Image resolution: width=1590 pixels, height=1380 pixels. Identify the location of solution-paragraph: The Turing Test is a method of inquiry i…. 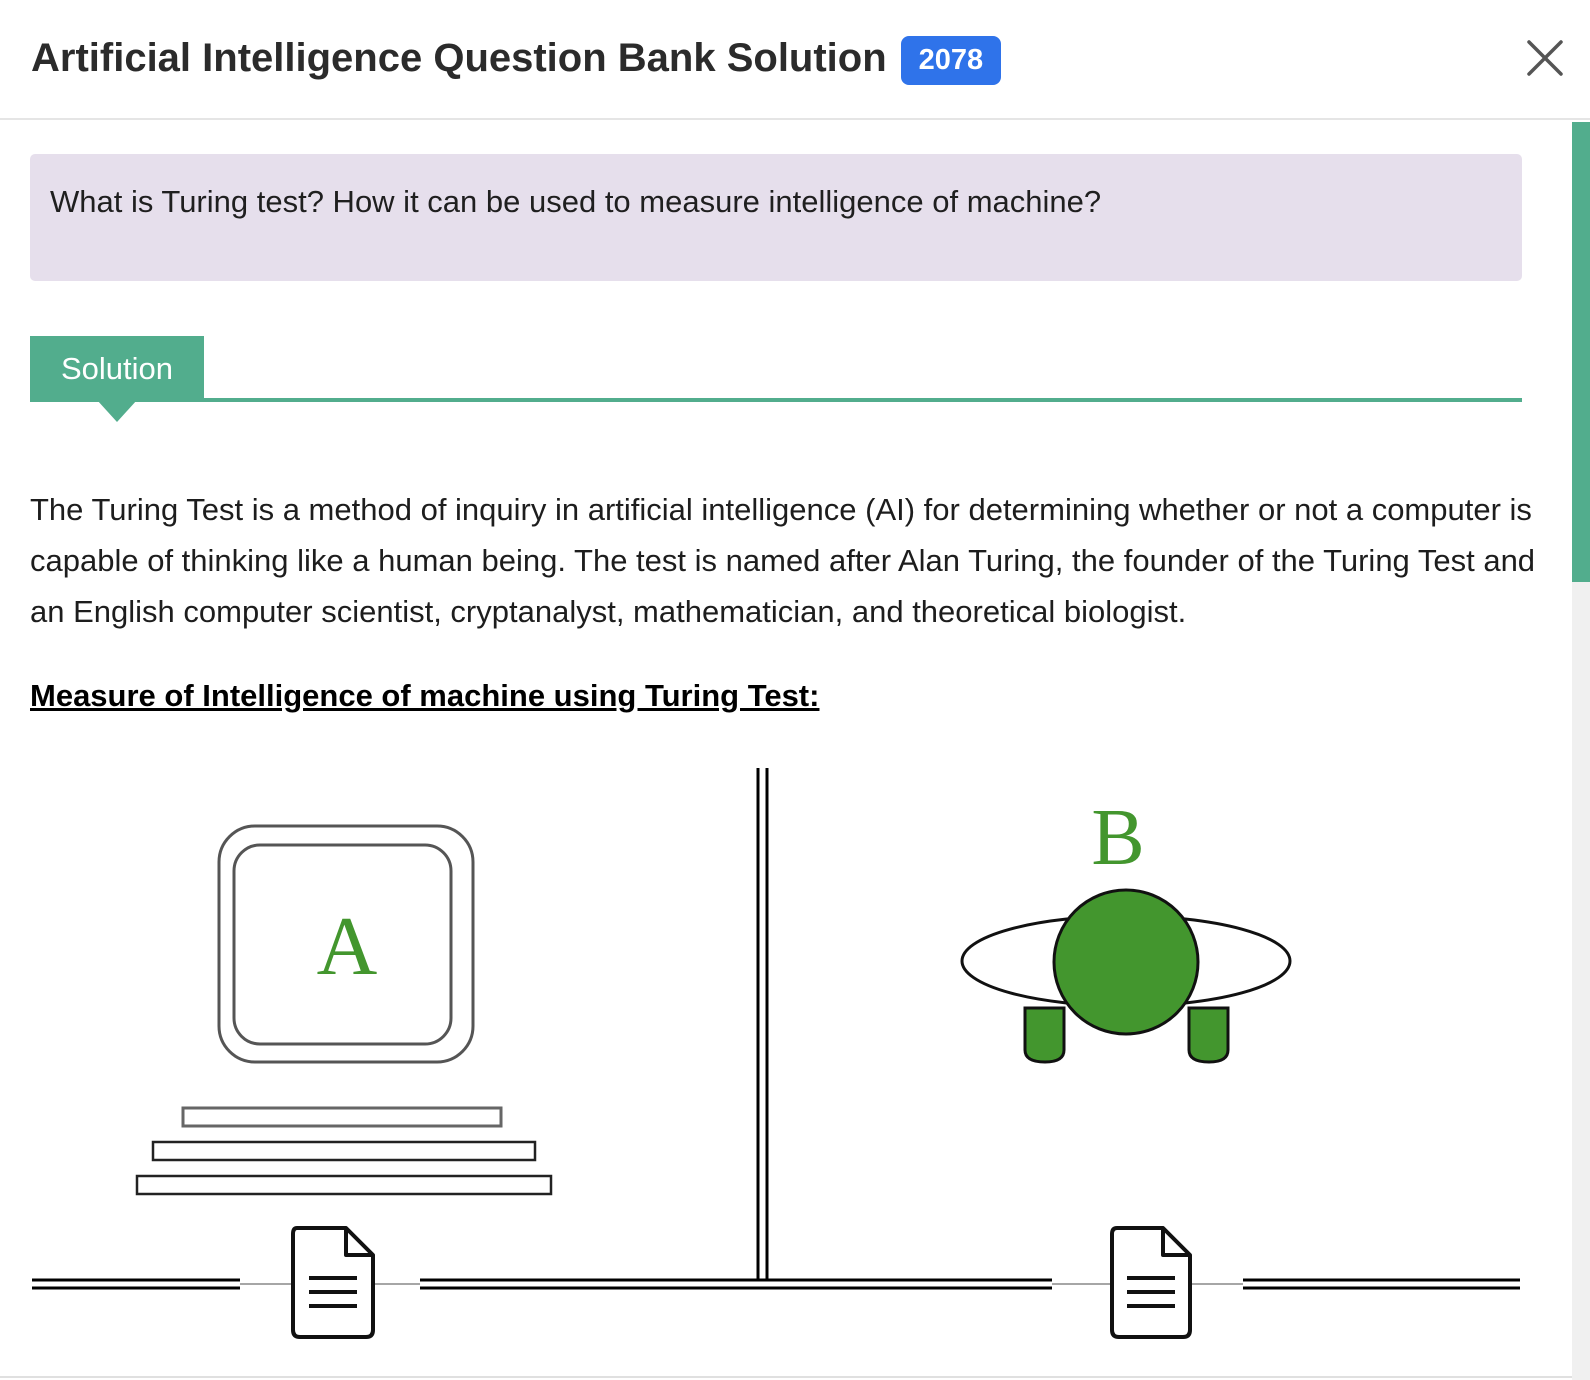
(783, 560).